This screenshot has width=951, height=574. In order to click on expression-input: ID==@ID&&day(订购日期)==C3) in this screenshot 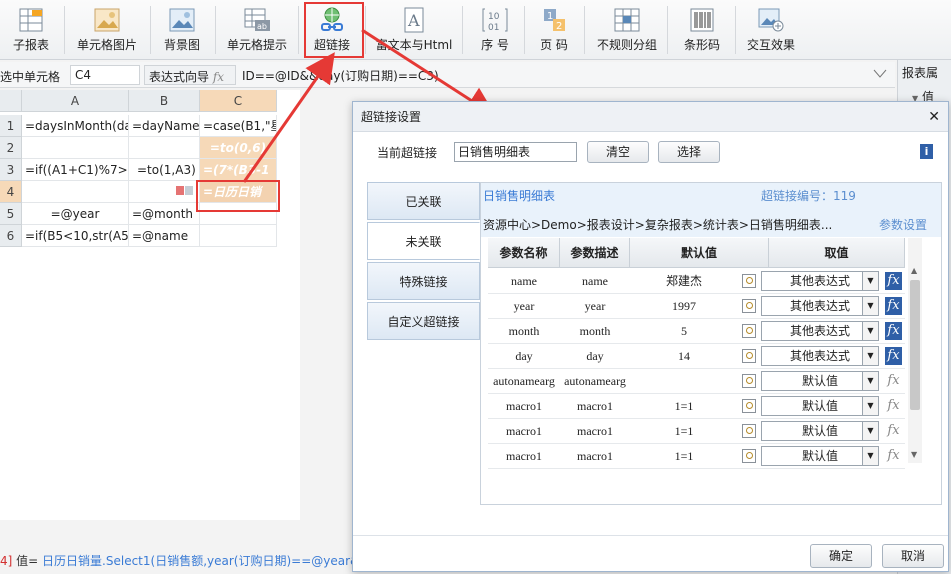, I will do `click(566, 75)`.